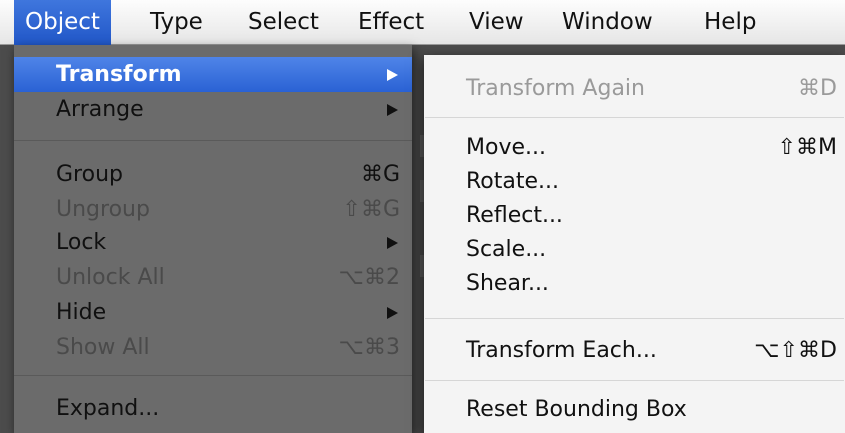  I want to click on menu-type: Type, so click(176, 22).